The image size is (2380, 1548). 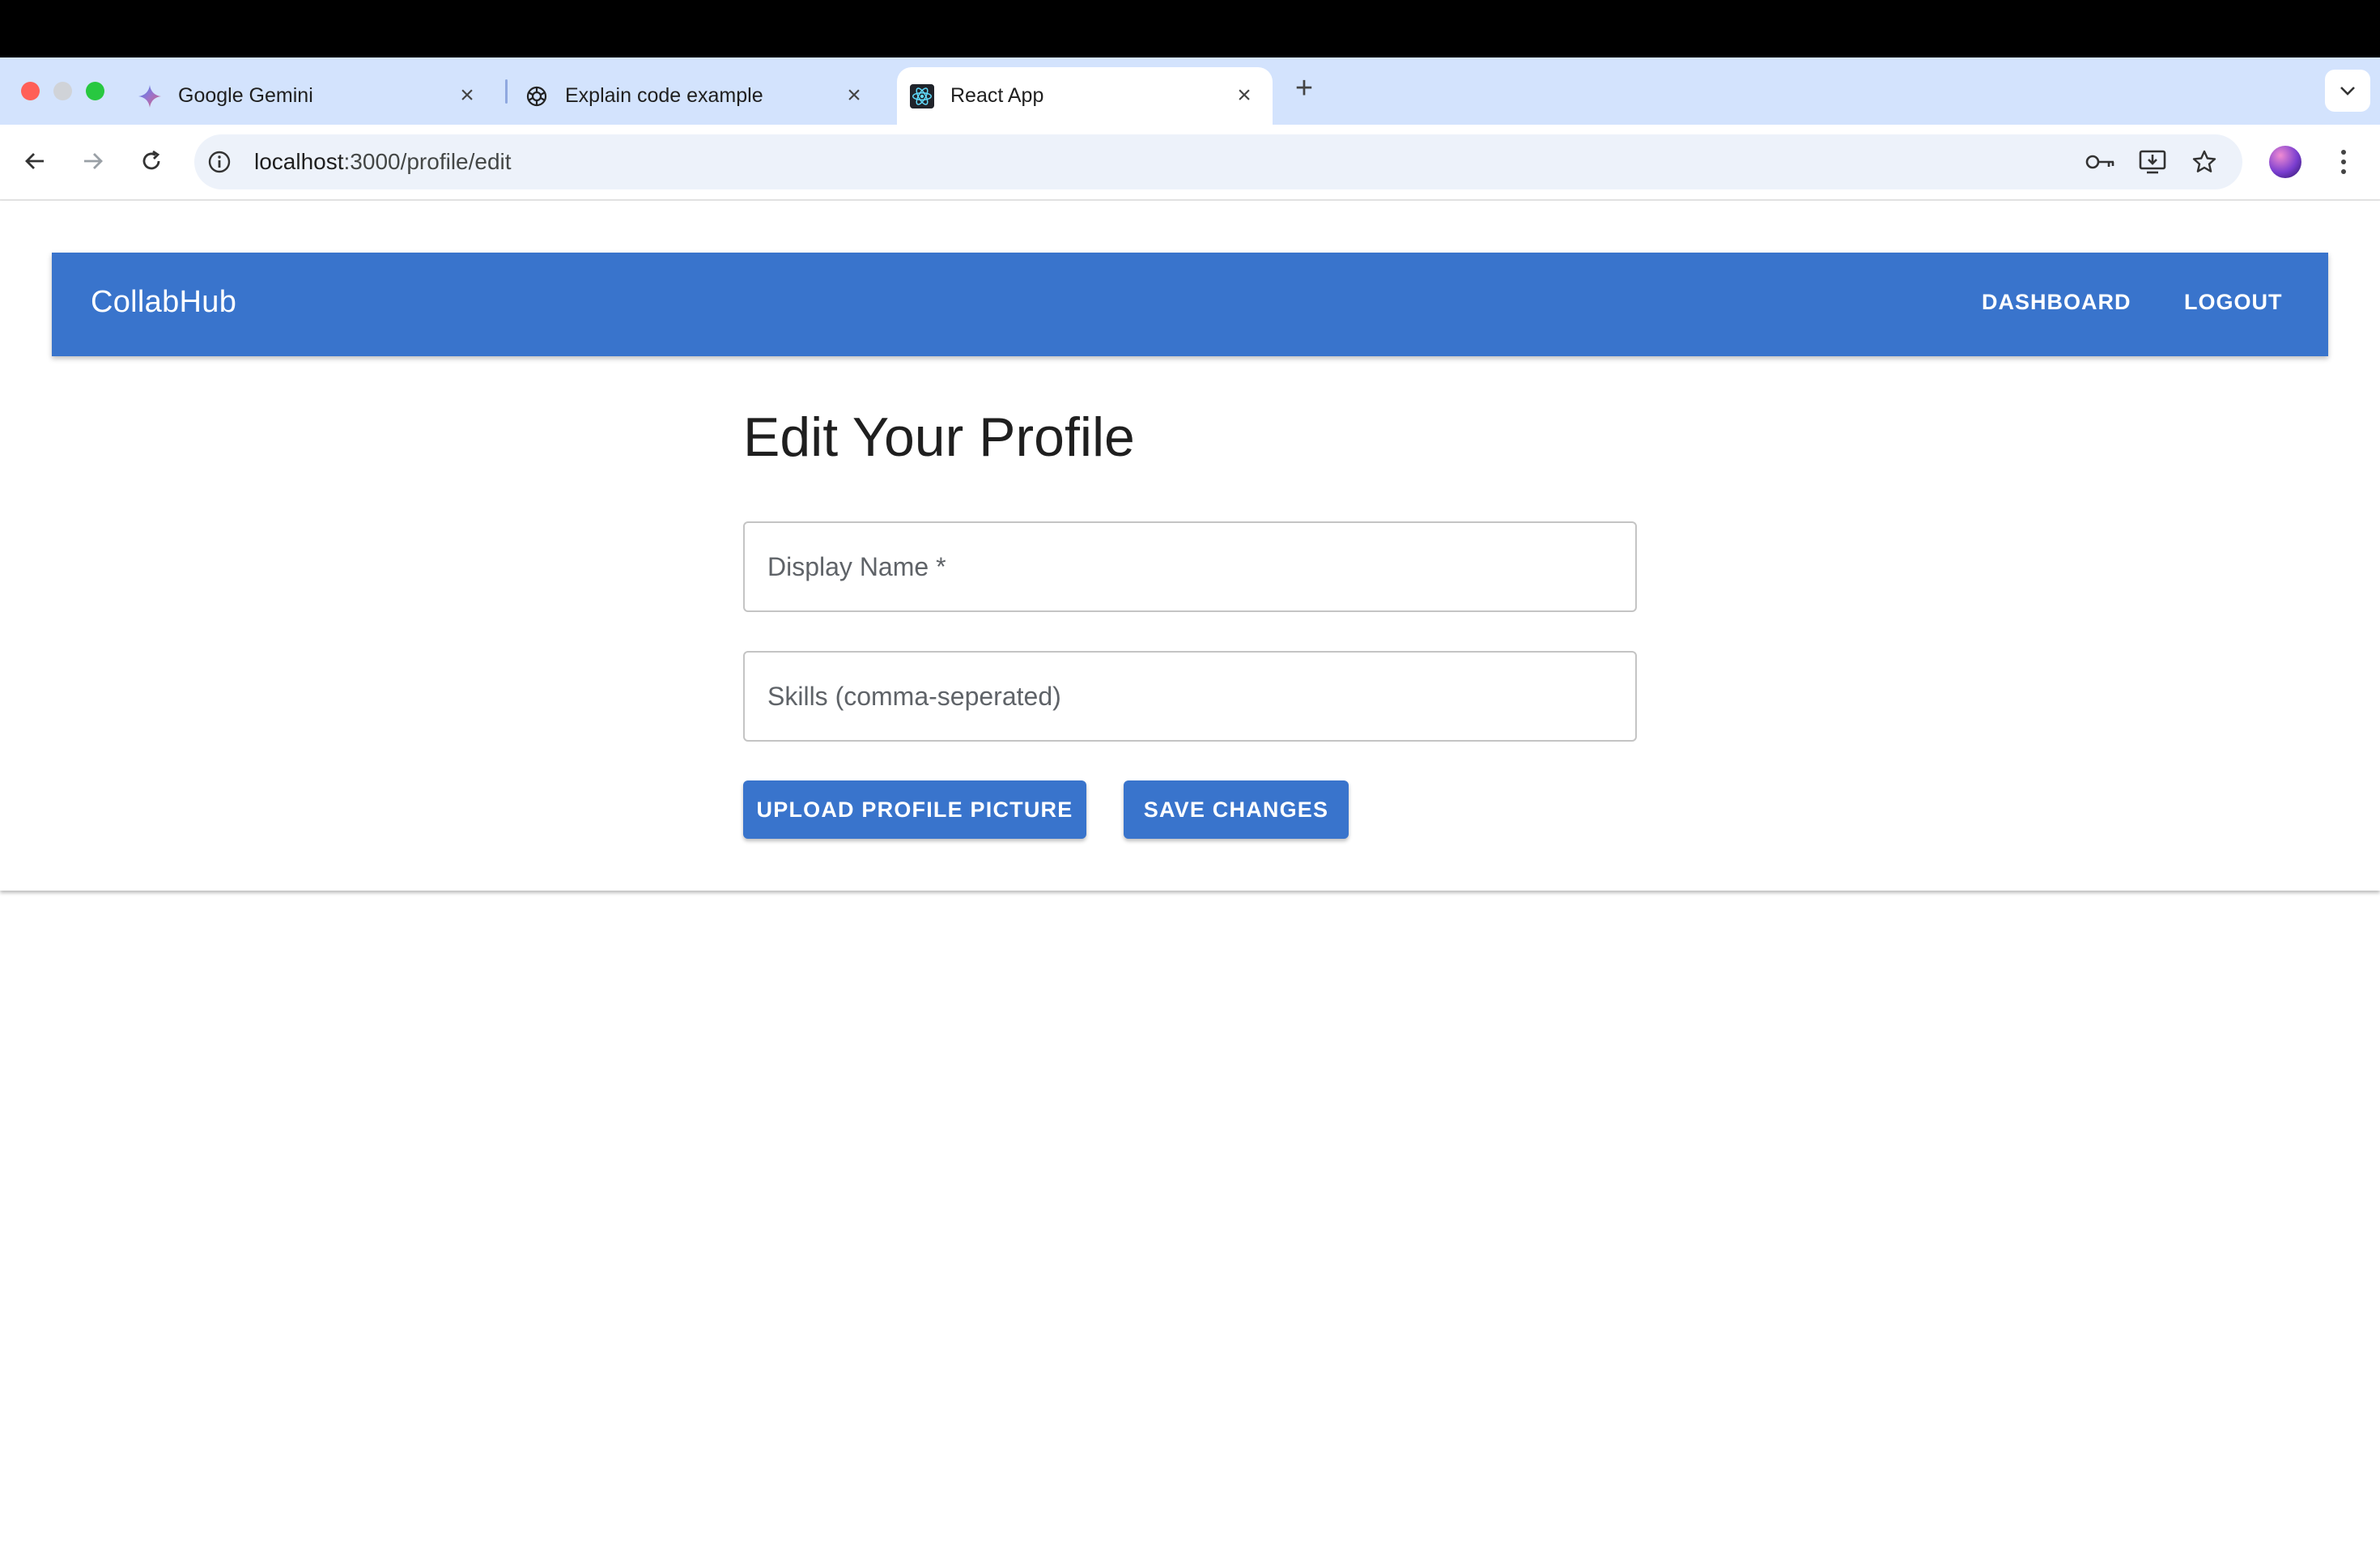 I want to click on password-key-icon, so click(x=2101, y=162).